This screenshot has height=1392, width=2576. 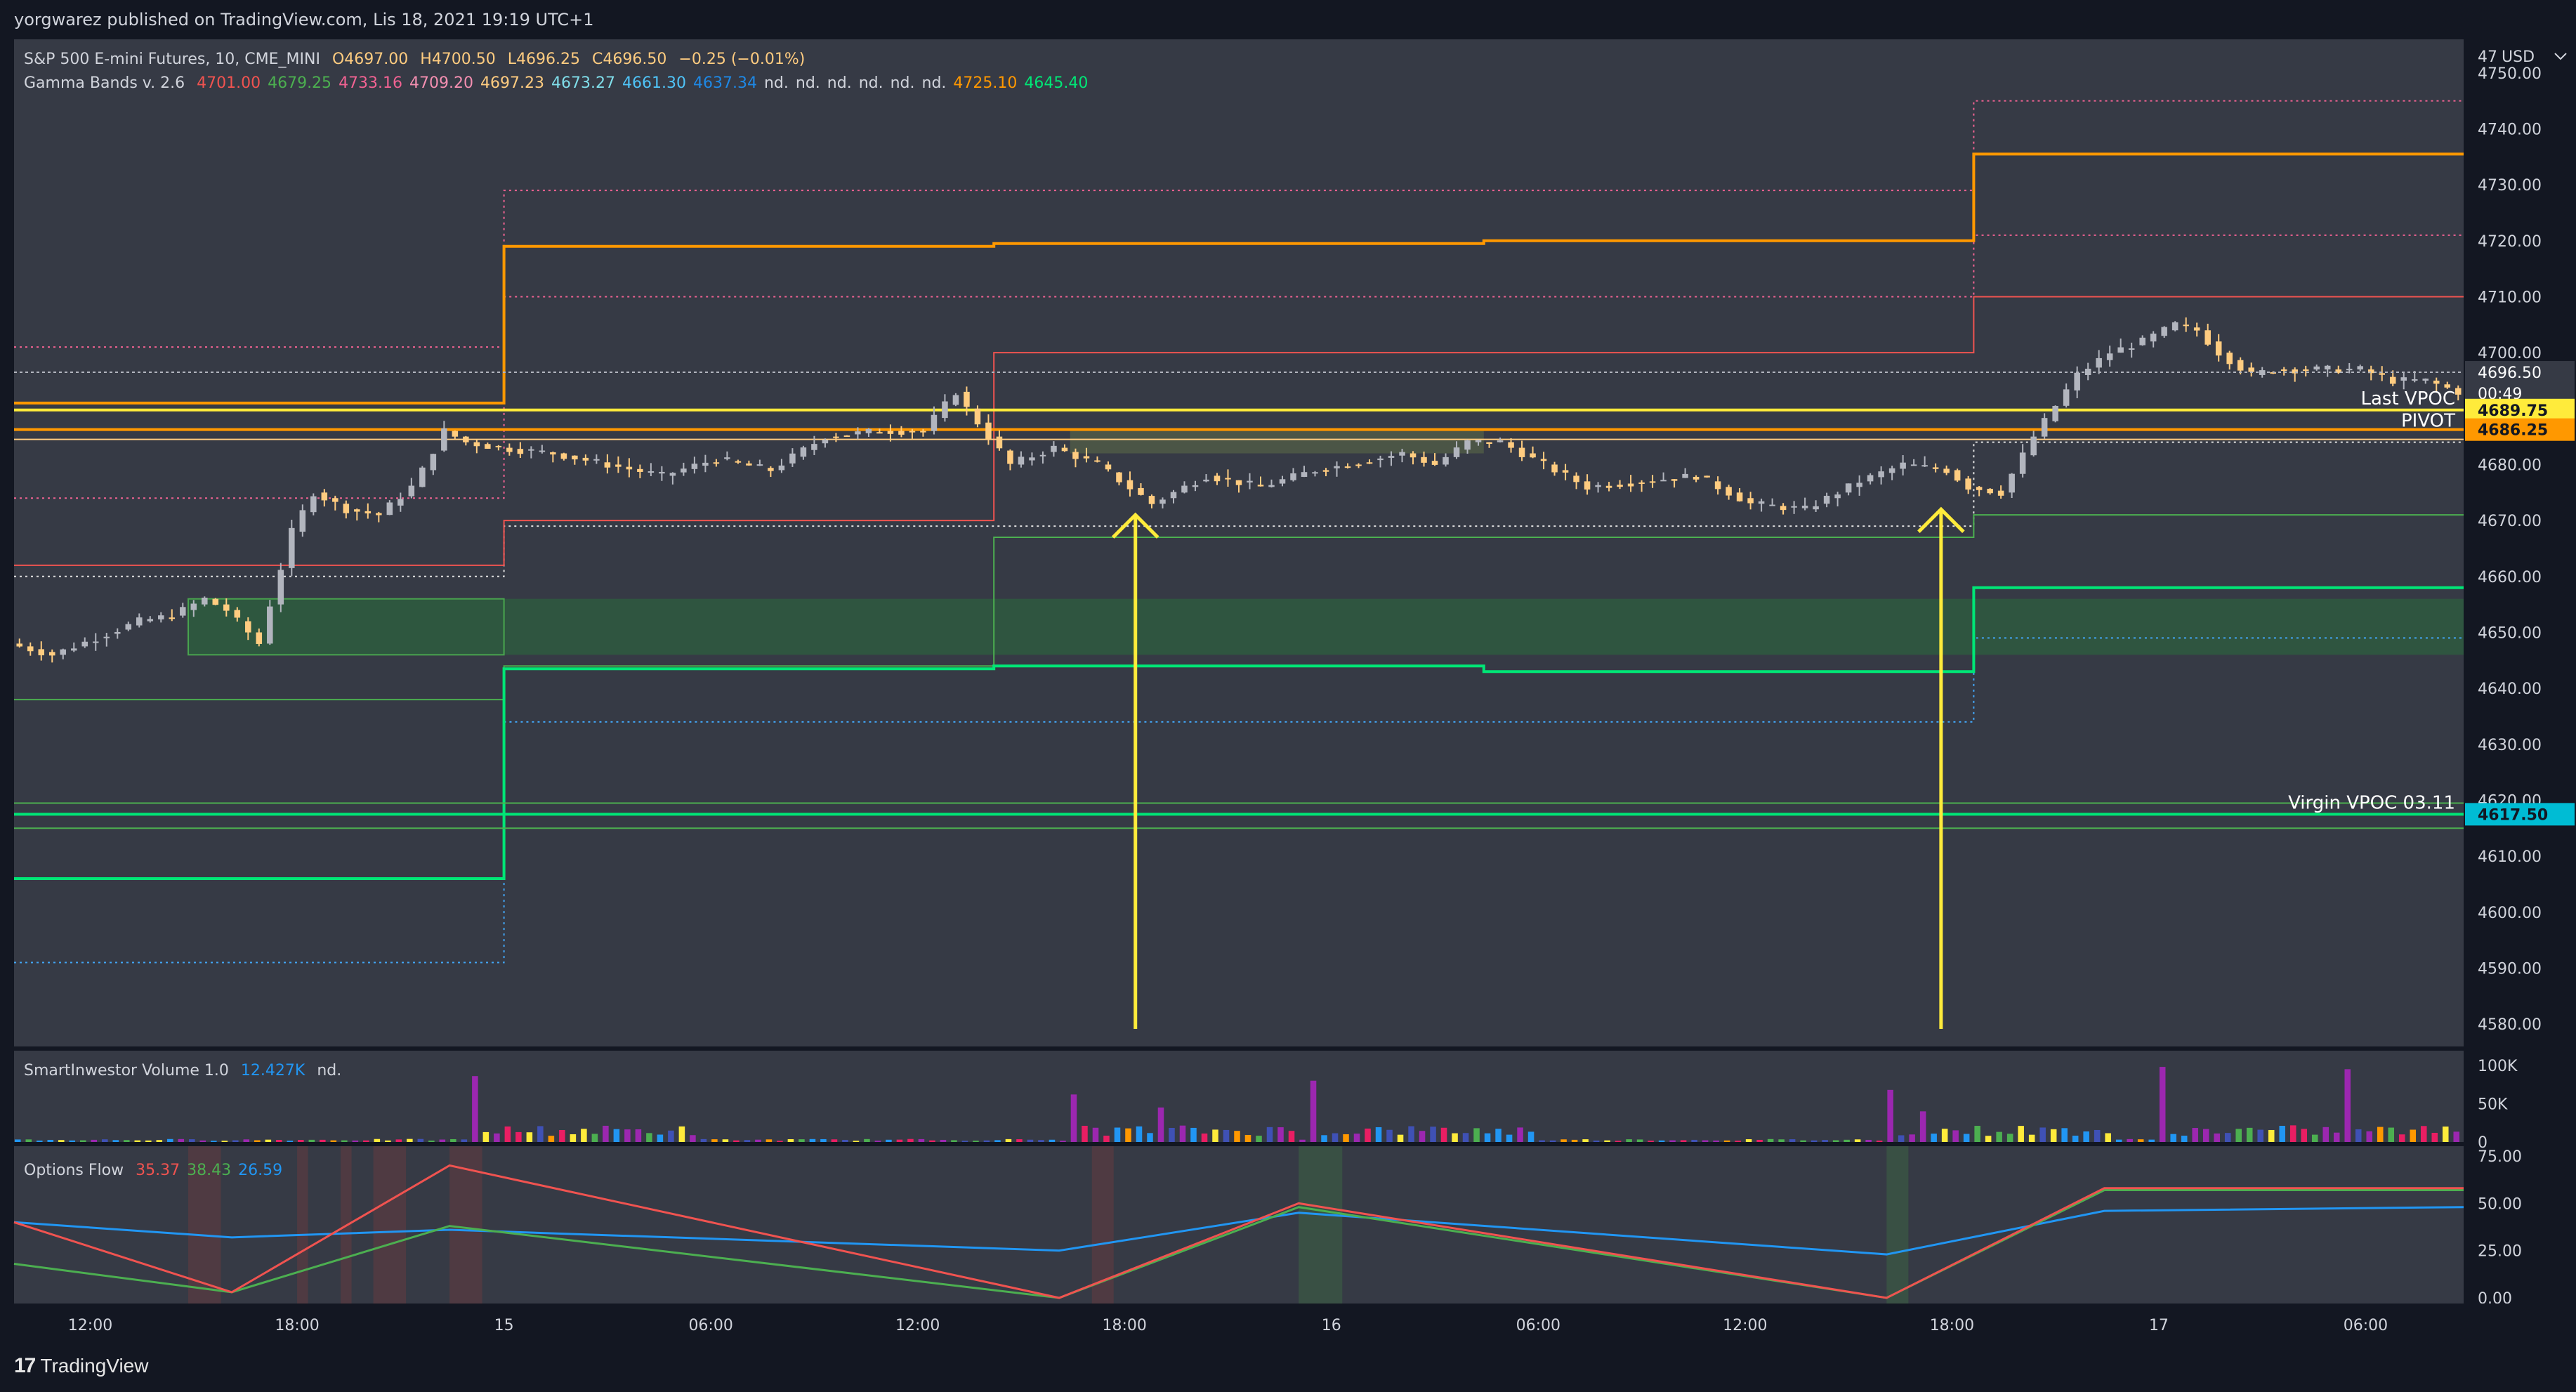 I want to click on price-tick: 4660.00, so click(x=2510, y=577).